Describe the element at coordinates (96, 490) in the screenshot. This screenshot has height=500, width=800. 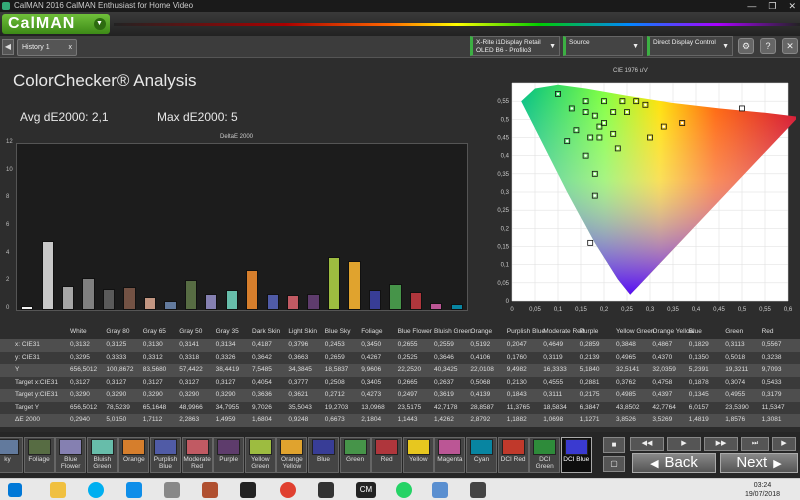
I see `skype-icon` at that location.